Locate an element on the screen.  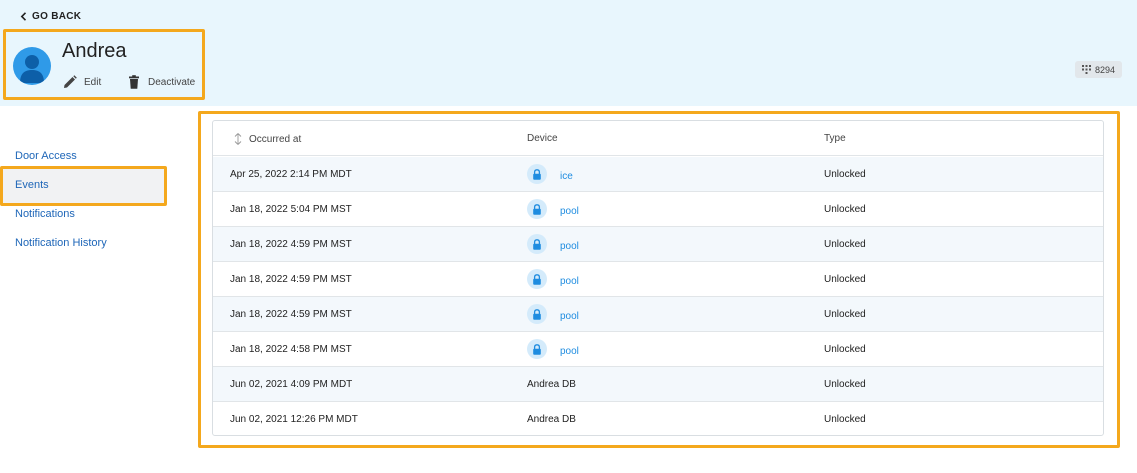
occurred-at-cell: Jan 18, 2022 4:58 PM MST is located at coordinates (291, 349).